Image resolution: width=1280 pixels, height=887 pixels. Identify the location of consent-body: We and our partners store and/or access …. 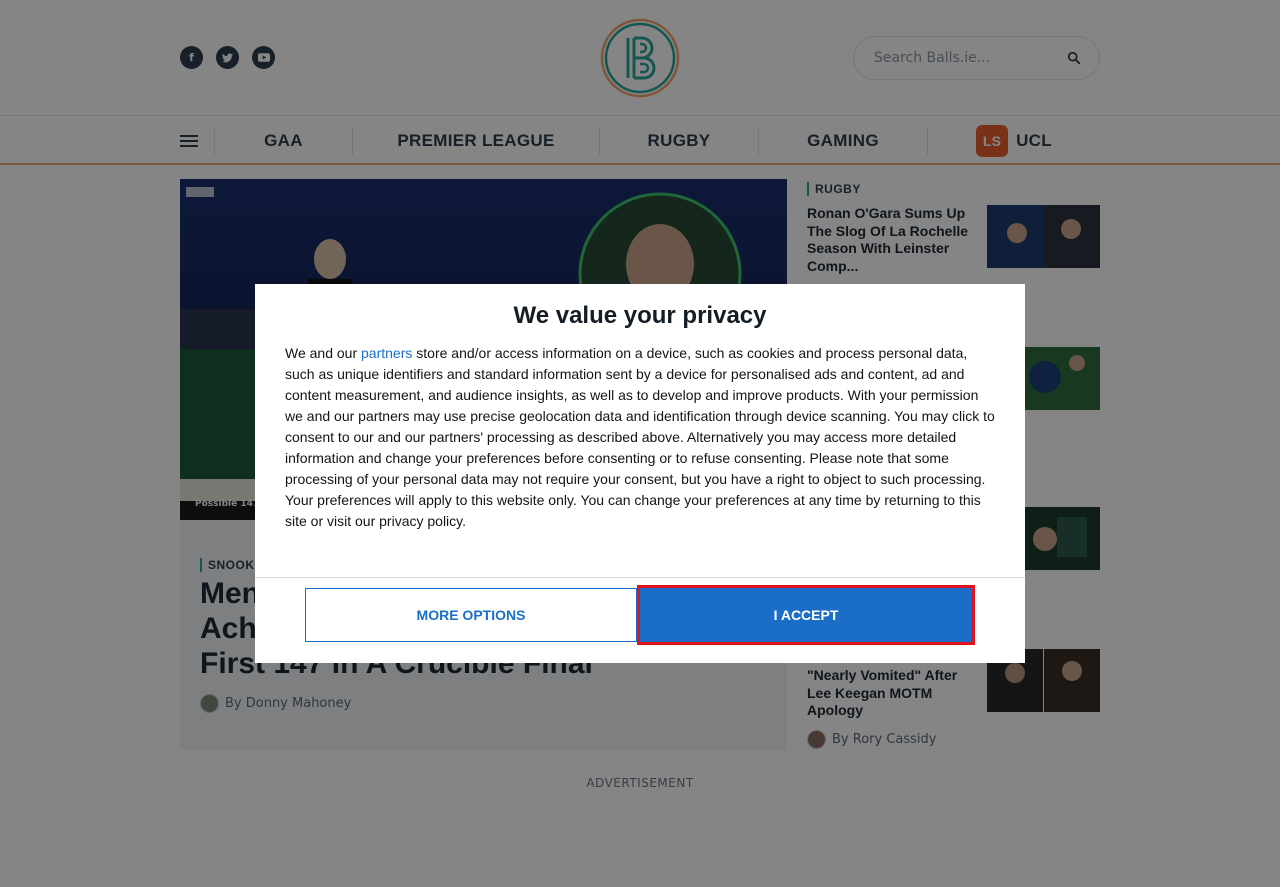
(641, 437).